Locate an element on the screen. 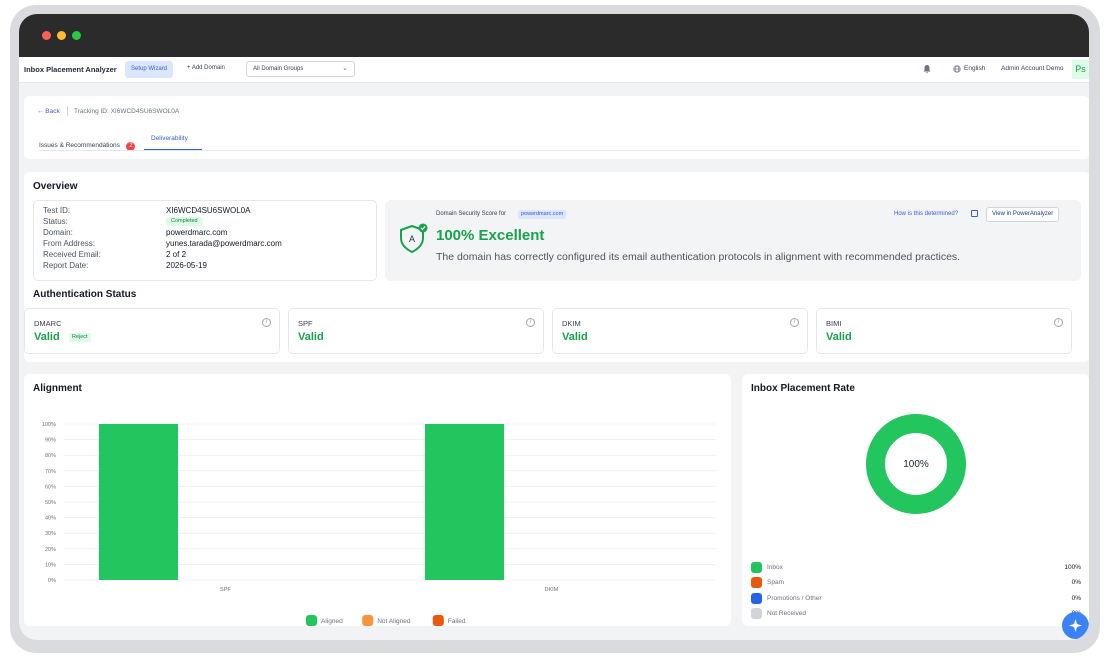  score-domain-badge: powerdmarc.com is located at coordinates (542, 214).